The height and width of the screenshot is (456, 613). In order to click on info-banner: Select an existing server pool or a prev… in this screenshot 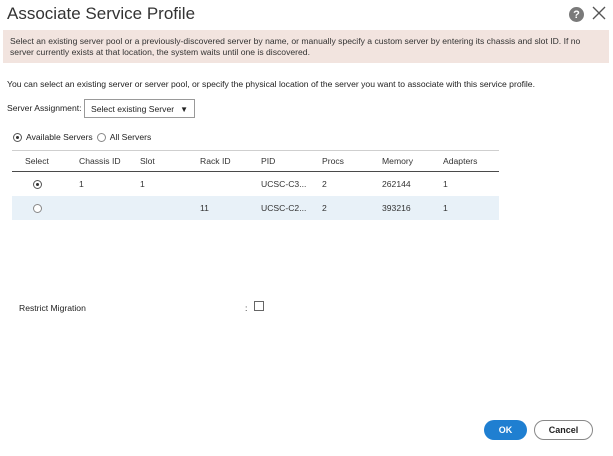, I will do `click(306, 46)`.